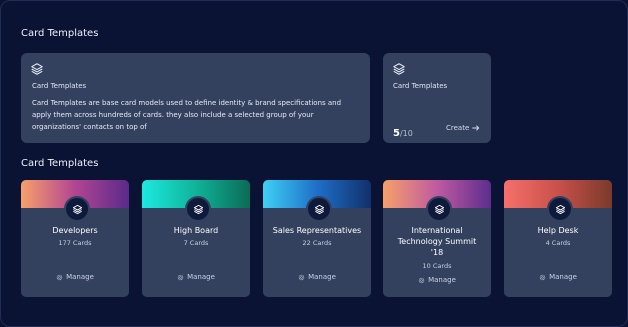 This screenshot has width=628, height=327. What do you see at coordinates (437, 241) in the screenshot?
I see `card-name: International Technology Summit '18` at bounding box center [437, 241].